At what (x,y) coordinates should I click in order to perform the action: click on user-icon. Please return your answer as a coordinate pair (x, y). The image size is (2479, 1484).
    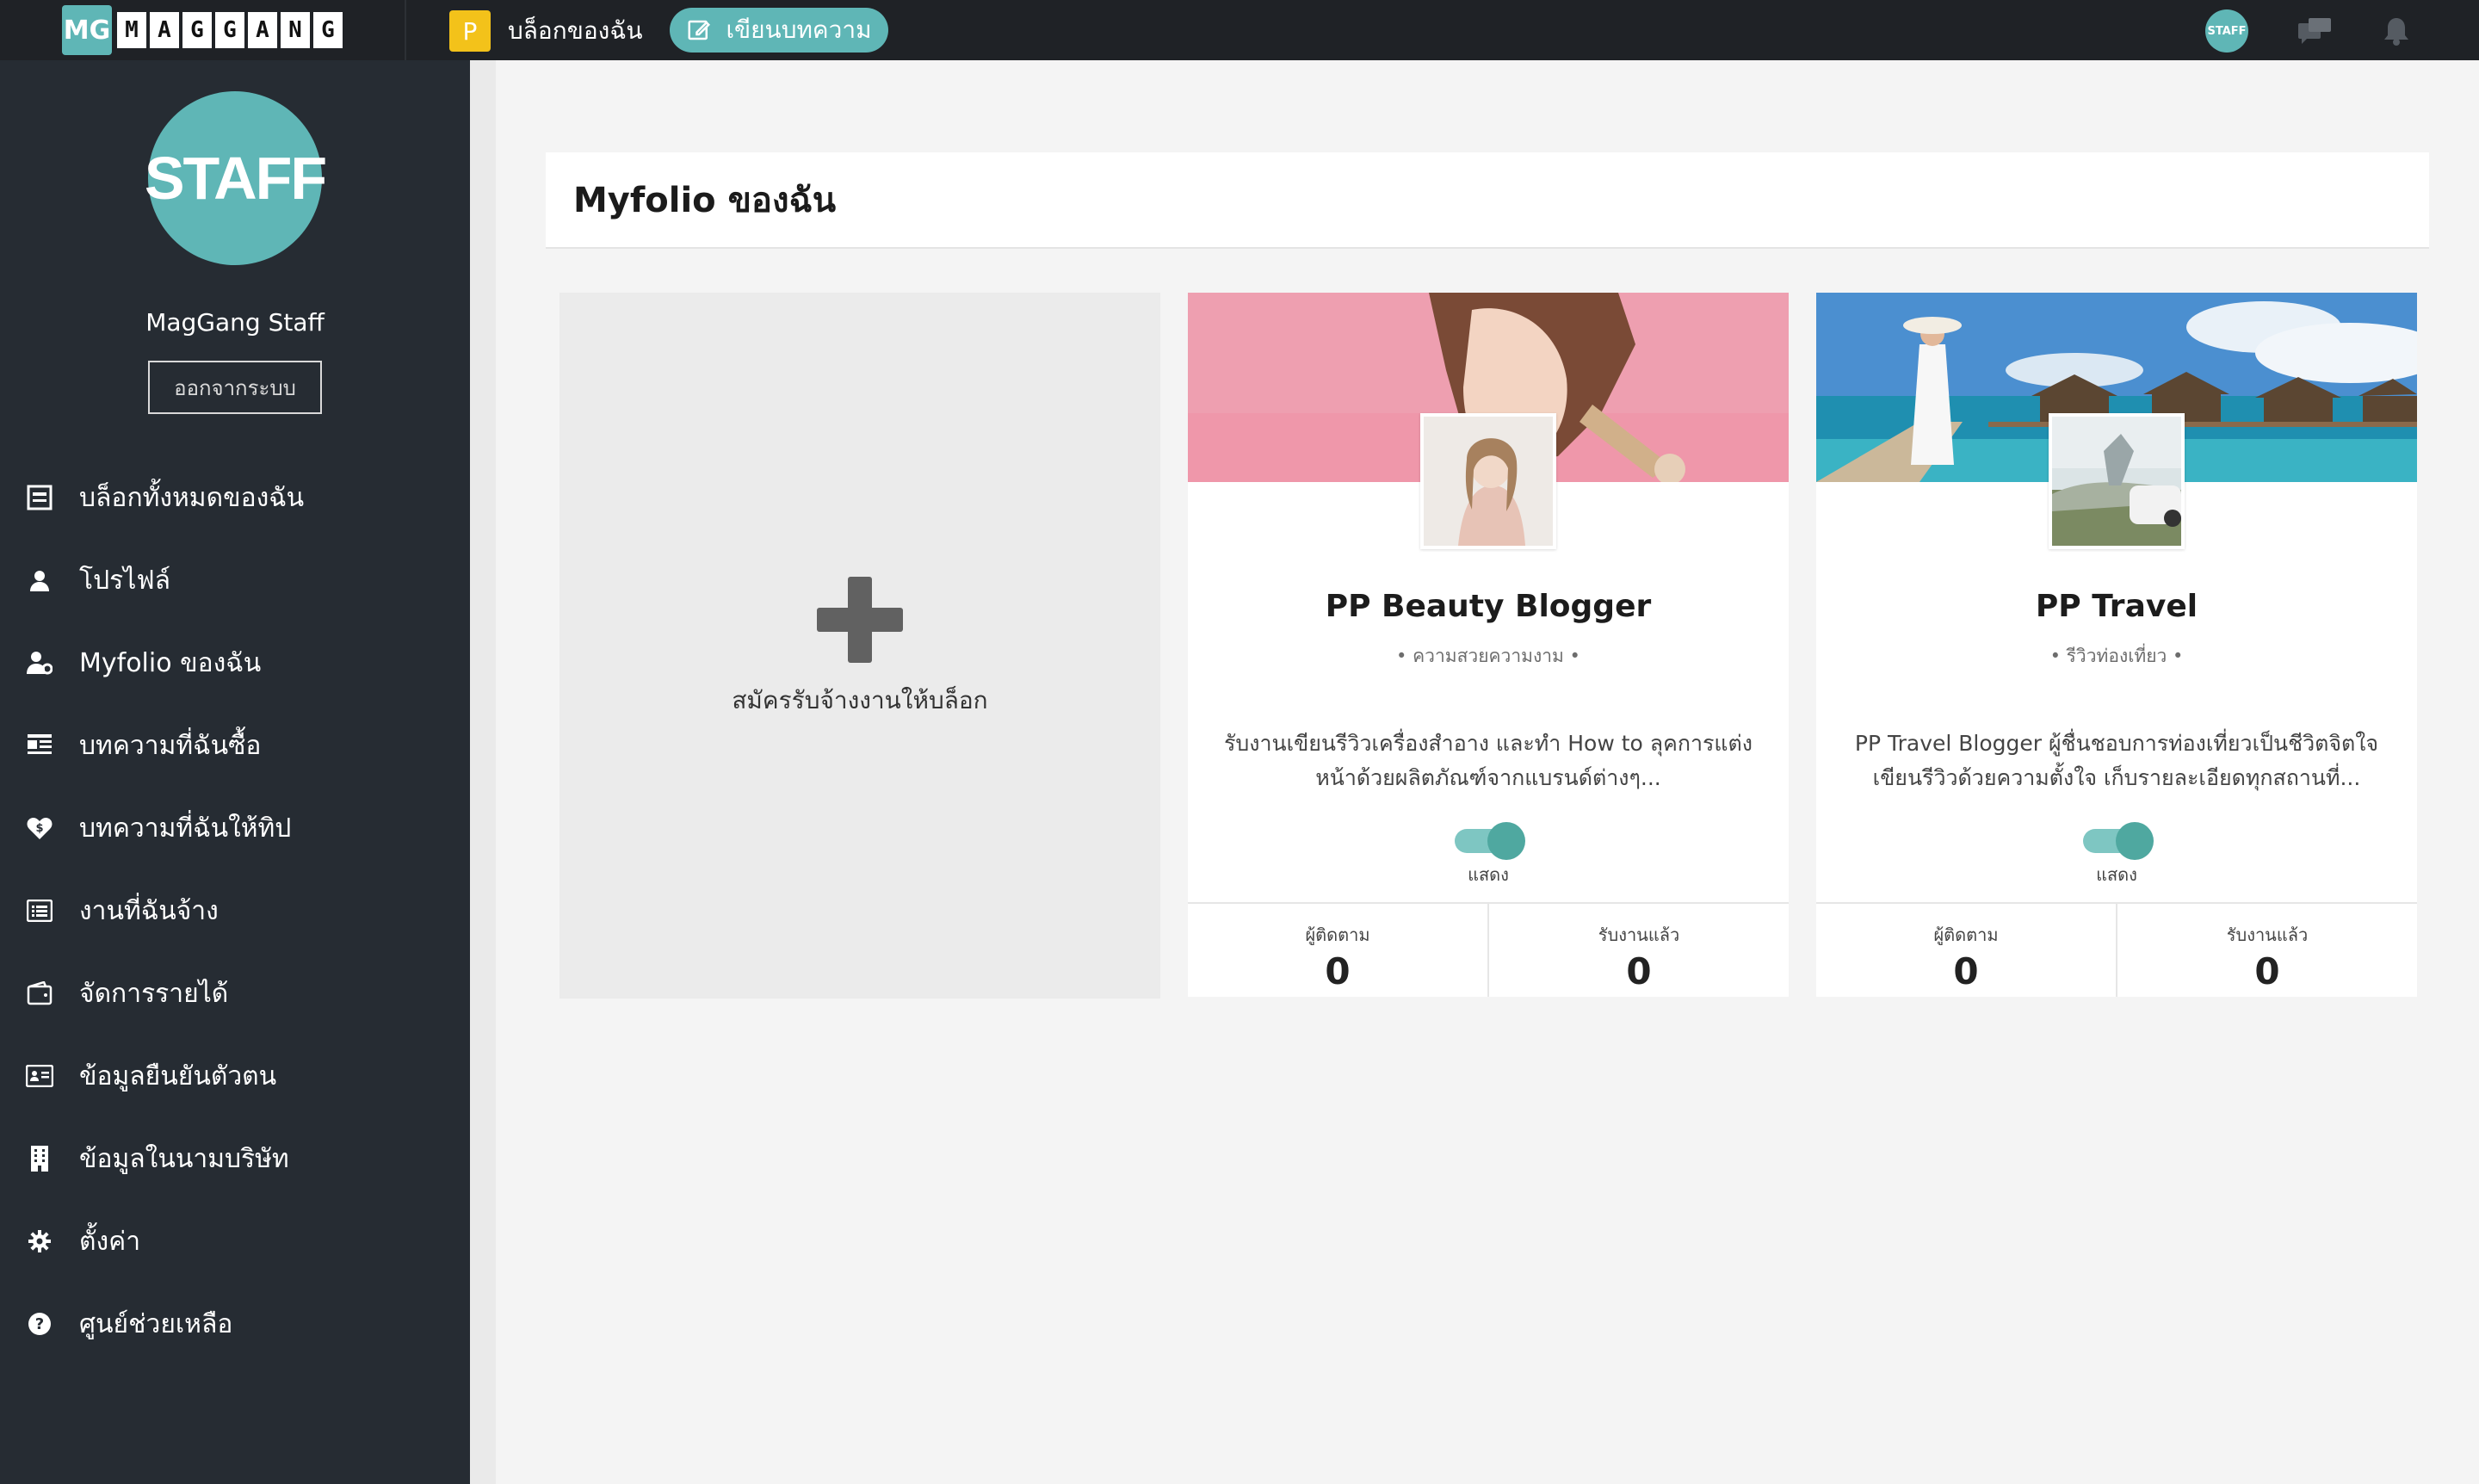
    Looking at the image, I should click on (39, 580).